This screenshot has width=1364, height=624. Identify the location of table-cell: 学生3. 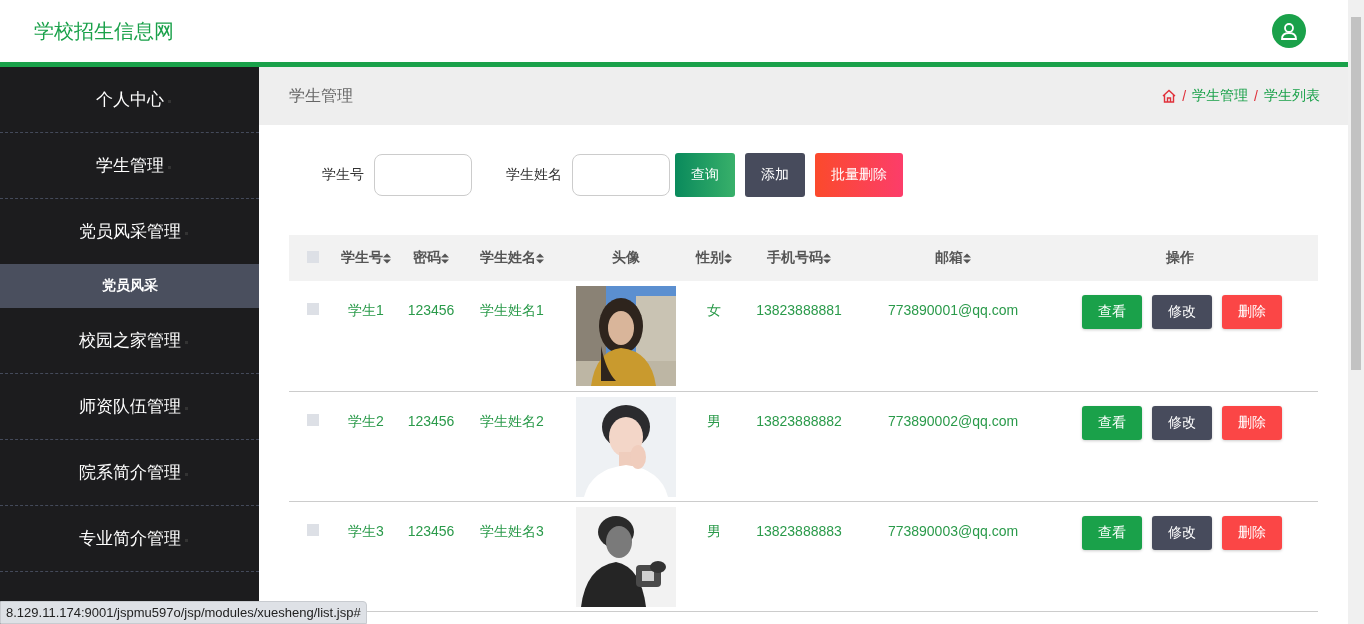
(366, 530).